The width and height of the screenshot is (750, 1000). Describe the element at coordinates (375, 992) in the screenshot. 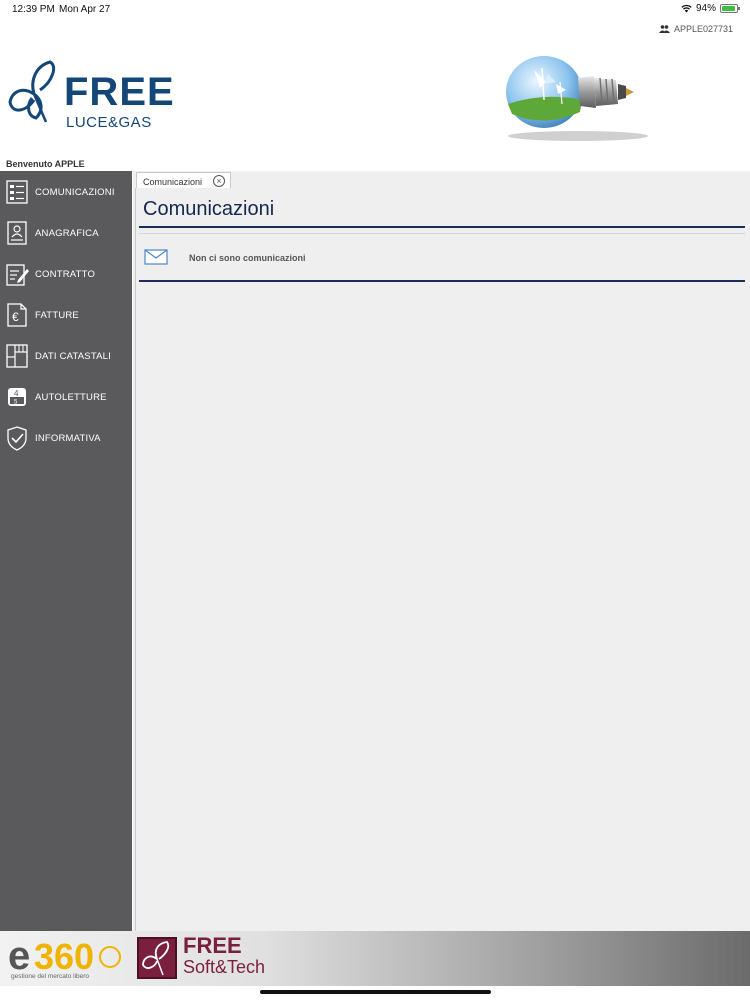

I see `home-indicator` at that location.